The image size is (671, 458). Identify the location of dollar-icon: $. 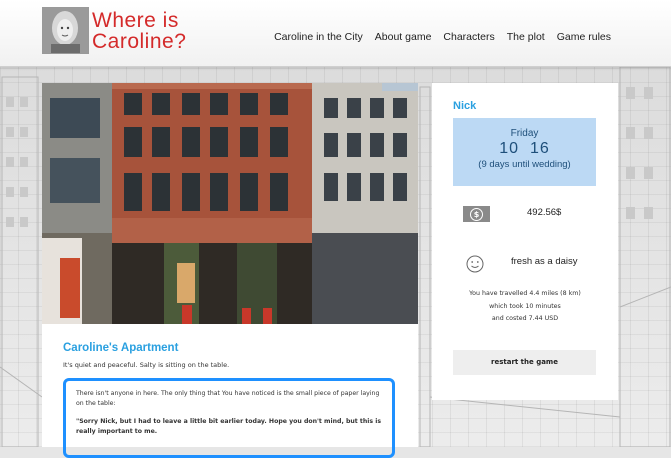
(476, 214).